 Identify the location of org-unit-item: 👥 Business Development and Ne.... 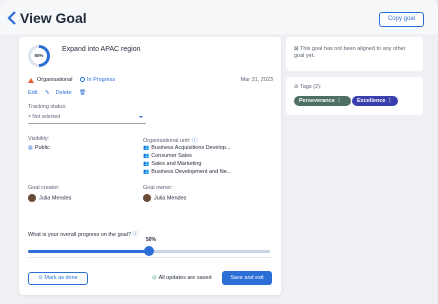
(187, 172).